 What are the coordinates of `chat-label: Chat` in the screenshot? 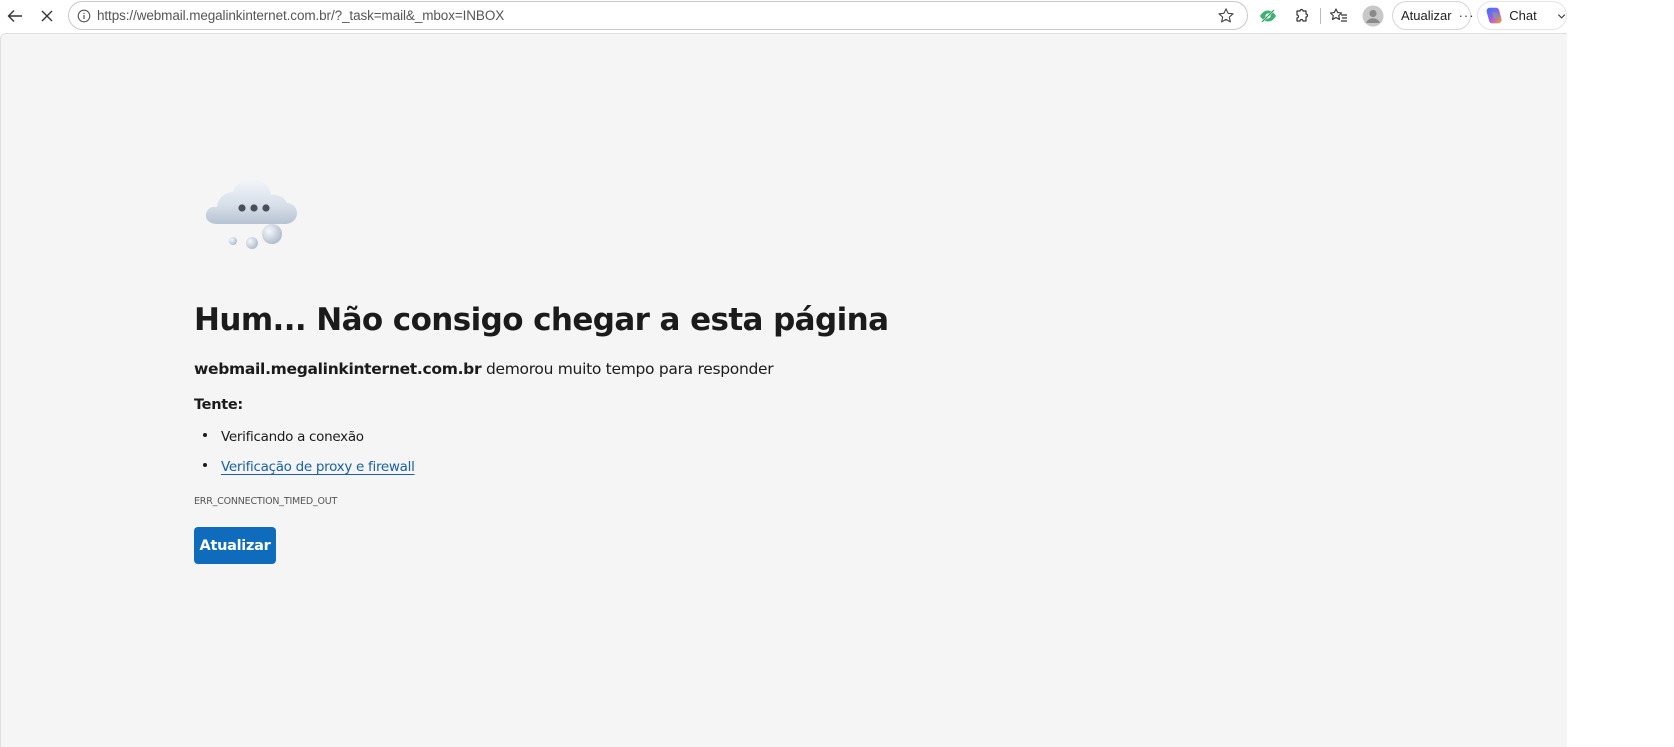 It's located at (1523, 15).